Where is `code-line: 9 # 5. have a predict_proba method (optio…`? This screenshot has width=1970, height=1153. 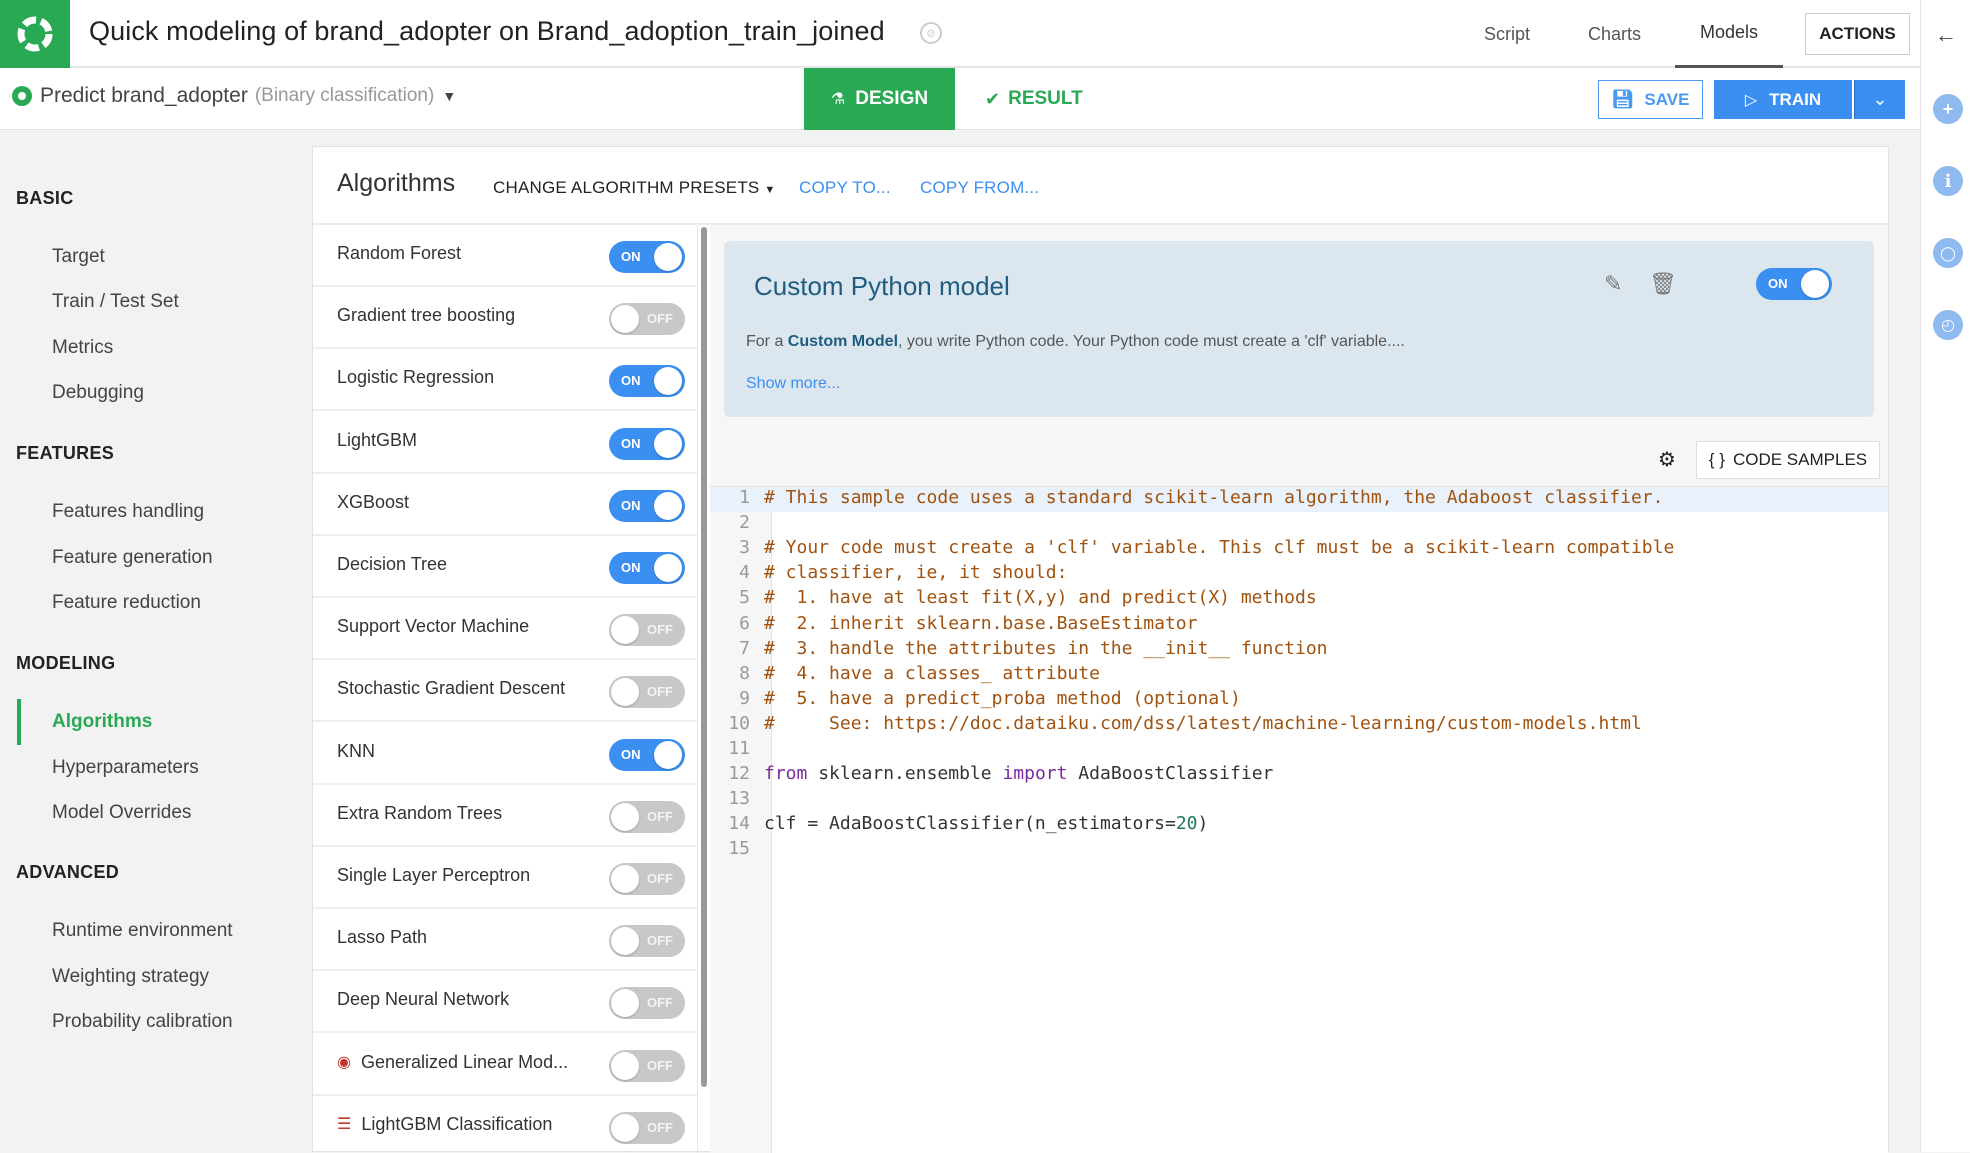 code-line: 9 # 5. have a predict_proba method (optio… is located at coordinates (1299, 700).